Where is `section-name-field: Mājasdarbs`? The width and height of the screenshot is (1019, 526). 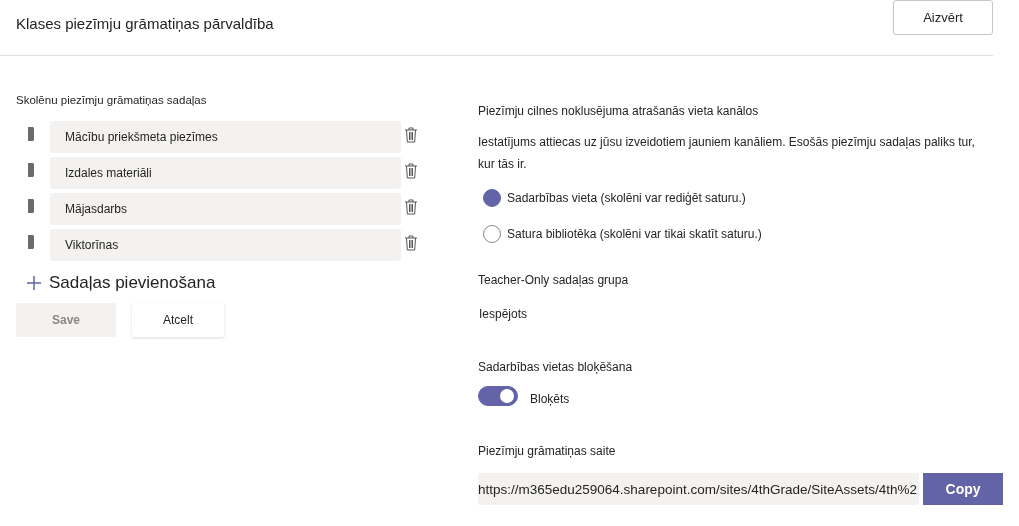
section-name-field: Mājasdarbs is located at coordinates (225, 209).